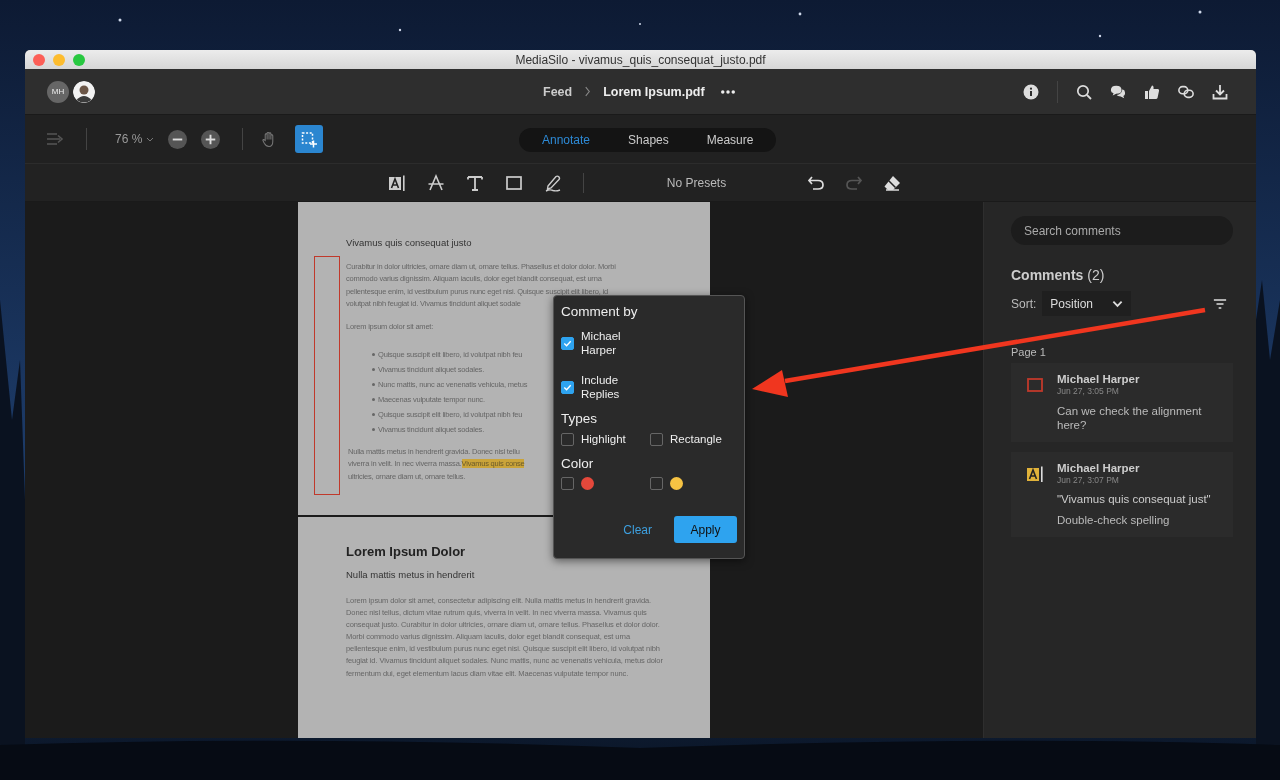 This screenshot has height=780, width=1280. Describe the element at coordinates (1084, 91) in the screenshot. I see `search-icon` at that location.